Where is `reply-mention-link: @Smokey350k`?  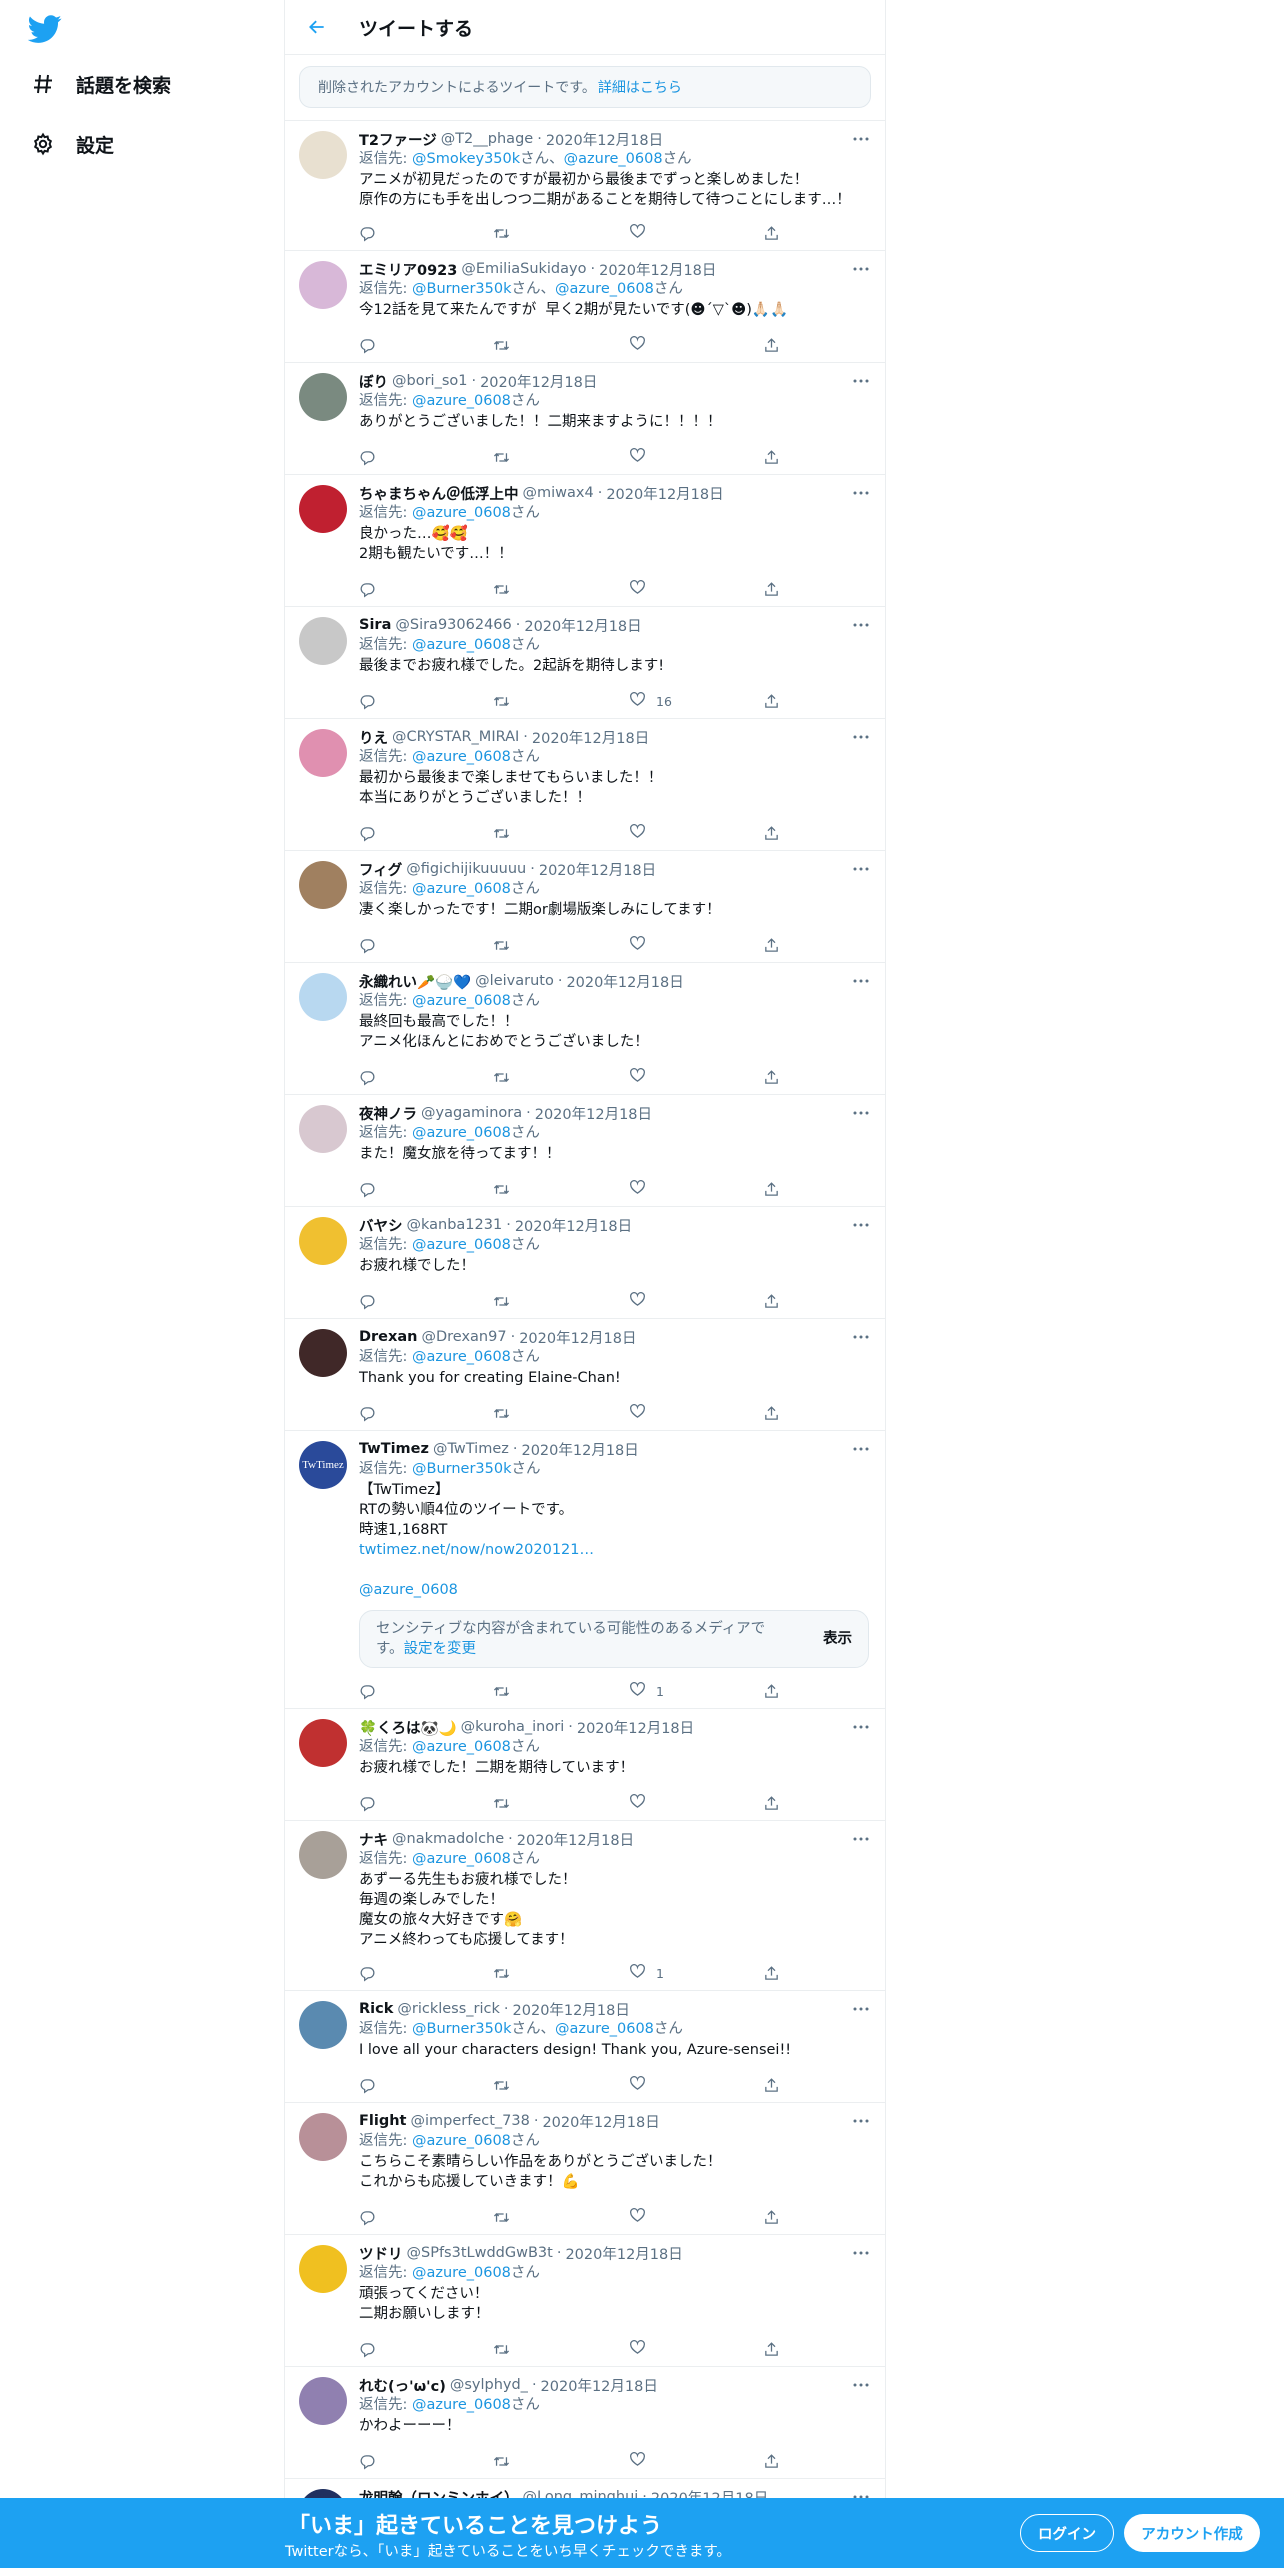
reply-mention-link: @Smokey350k is located at coordinates (466, 159).